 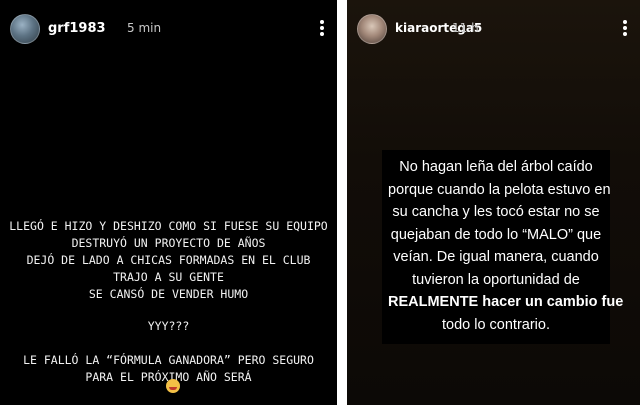 I want to click on story-text-line: porque cuando la pelota estuvo en, so click(x=499, y=189).